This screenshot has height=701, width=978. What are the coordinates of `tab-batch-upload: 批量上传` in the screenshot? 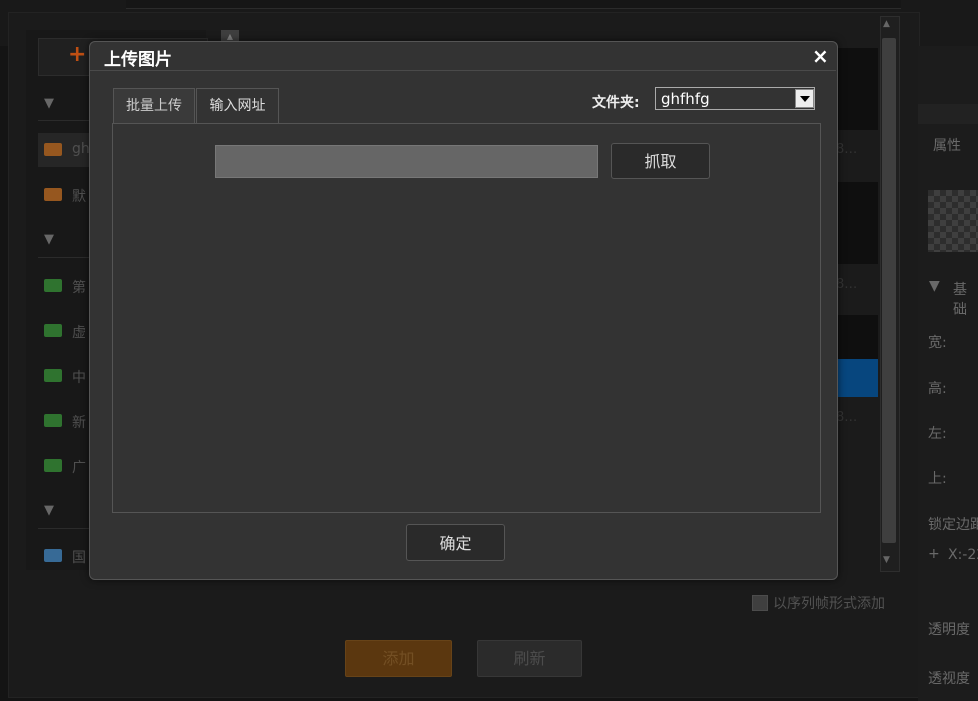 It's located at (154, 105).